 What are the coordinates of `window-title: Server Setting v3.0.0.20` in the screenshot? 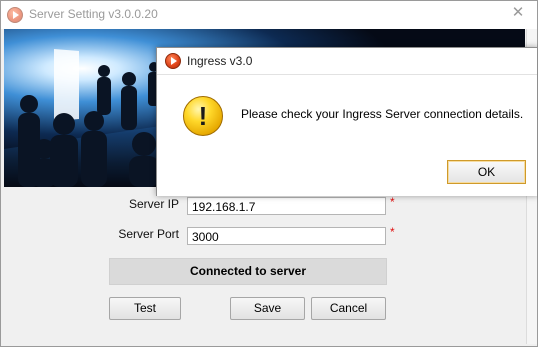 It's located at (93, 14).